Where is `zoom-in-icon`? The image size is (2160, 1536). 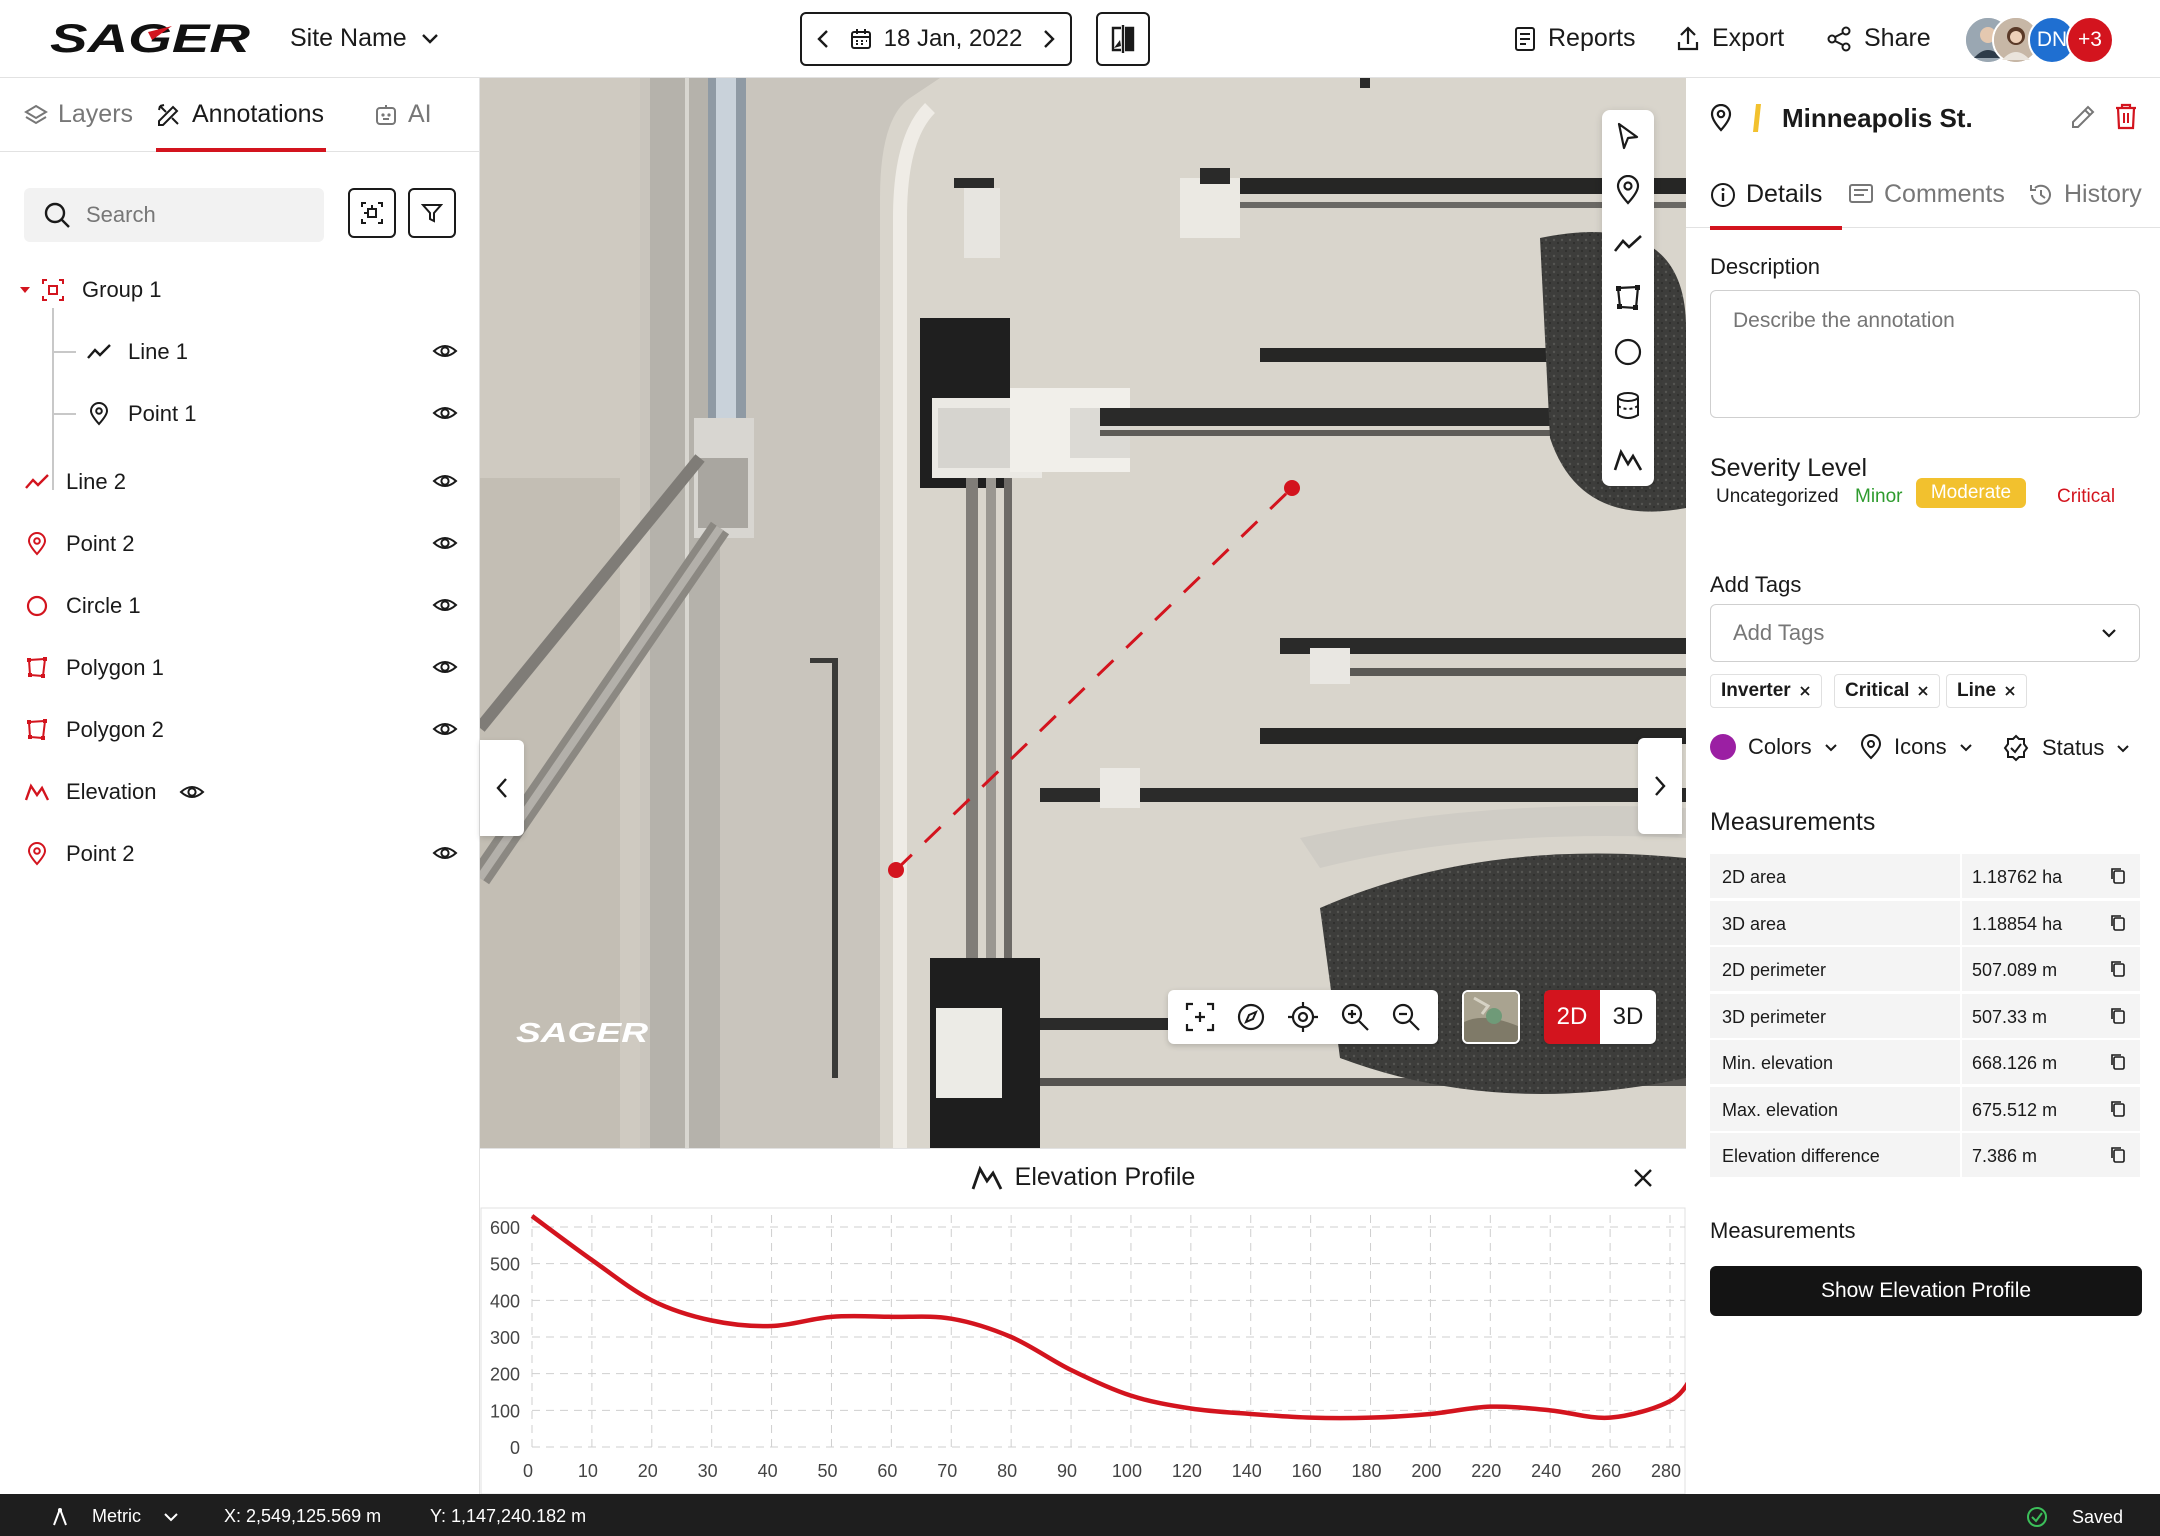
zoom-in-icon is located at coordinates (1355, 1017).